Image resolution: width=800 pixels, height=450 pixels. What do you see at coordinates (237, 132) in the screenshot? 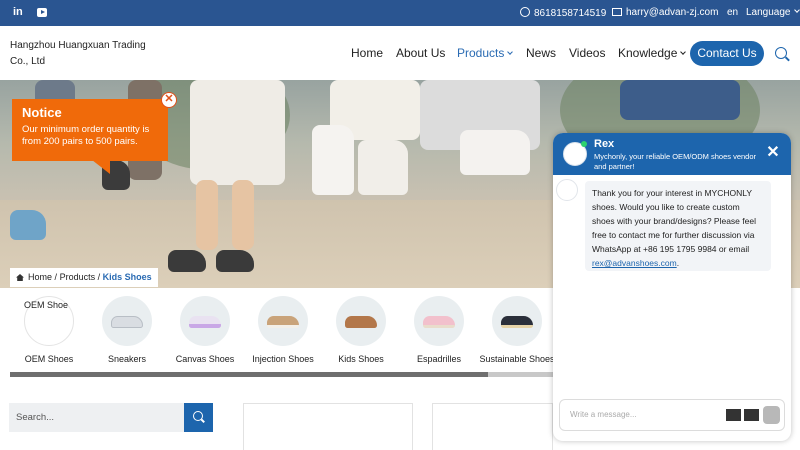
I see `child-shorts` at bounding box center [237, 132].